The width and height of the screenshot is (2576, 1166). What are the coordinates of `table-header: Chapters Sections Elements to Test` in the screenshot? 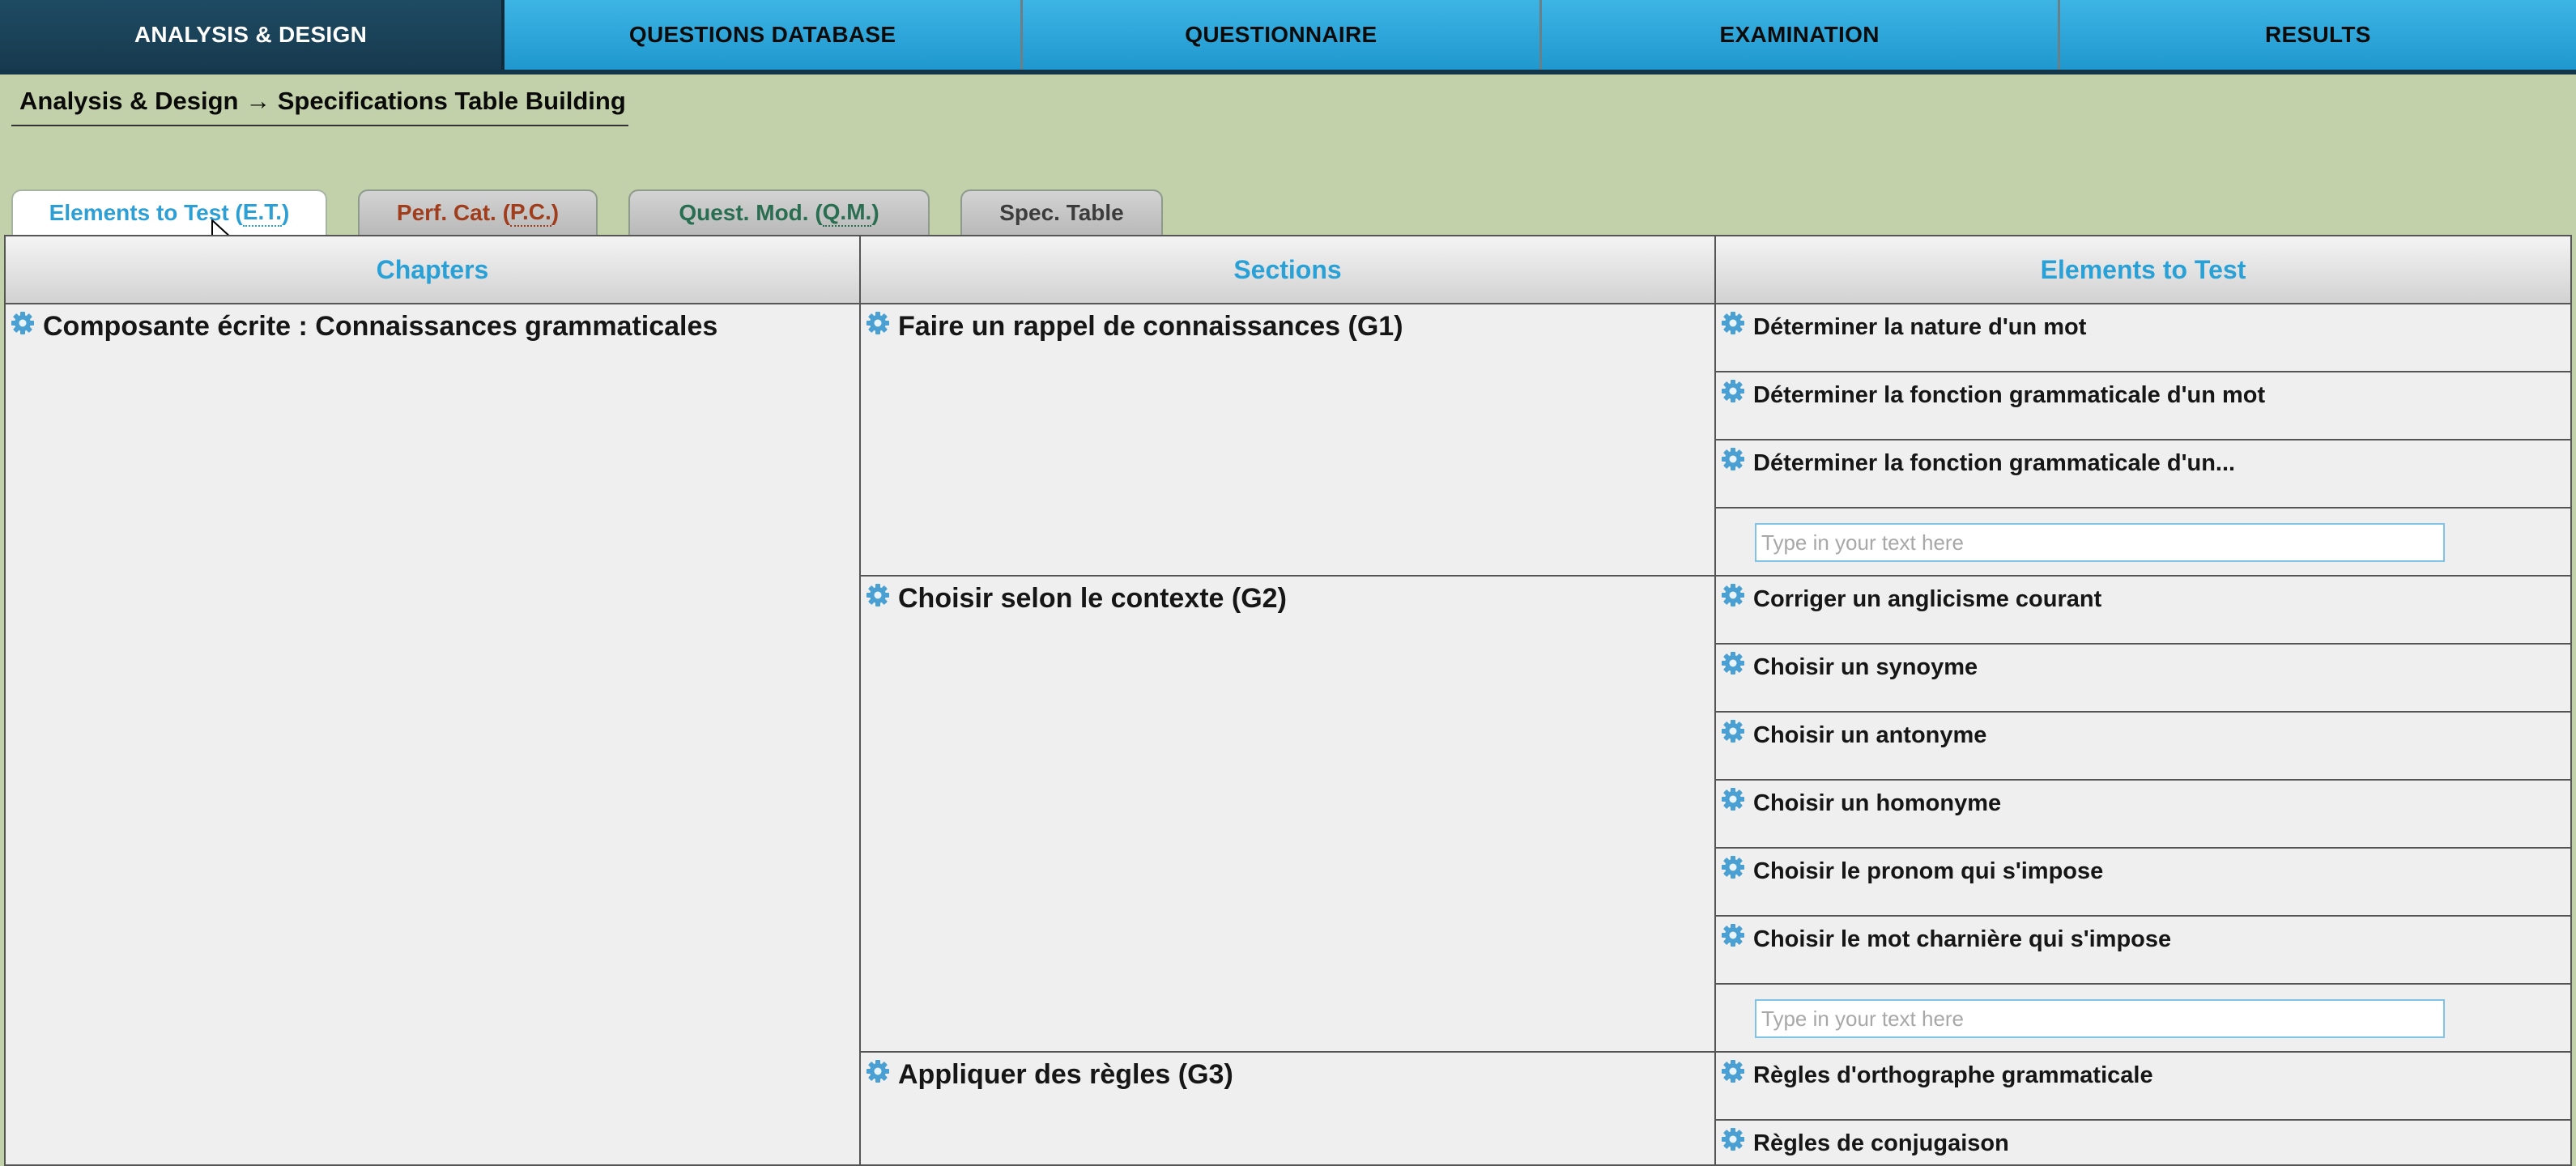 It's located at (1288, 270).